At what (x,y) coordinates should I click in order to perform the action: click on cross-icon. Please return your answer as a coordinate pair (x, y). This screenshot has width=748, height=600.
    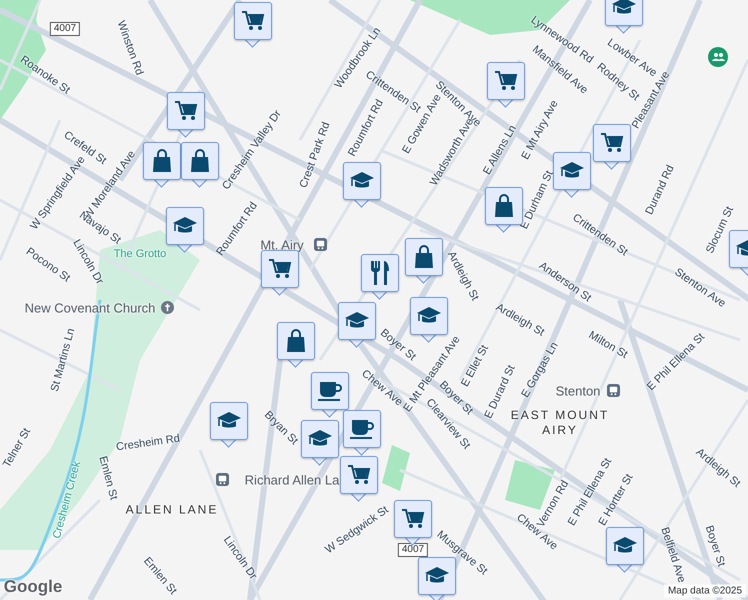
    Looking at the image, I should click on (167, 307).